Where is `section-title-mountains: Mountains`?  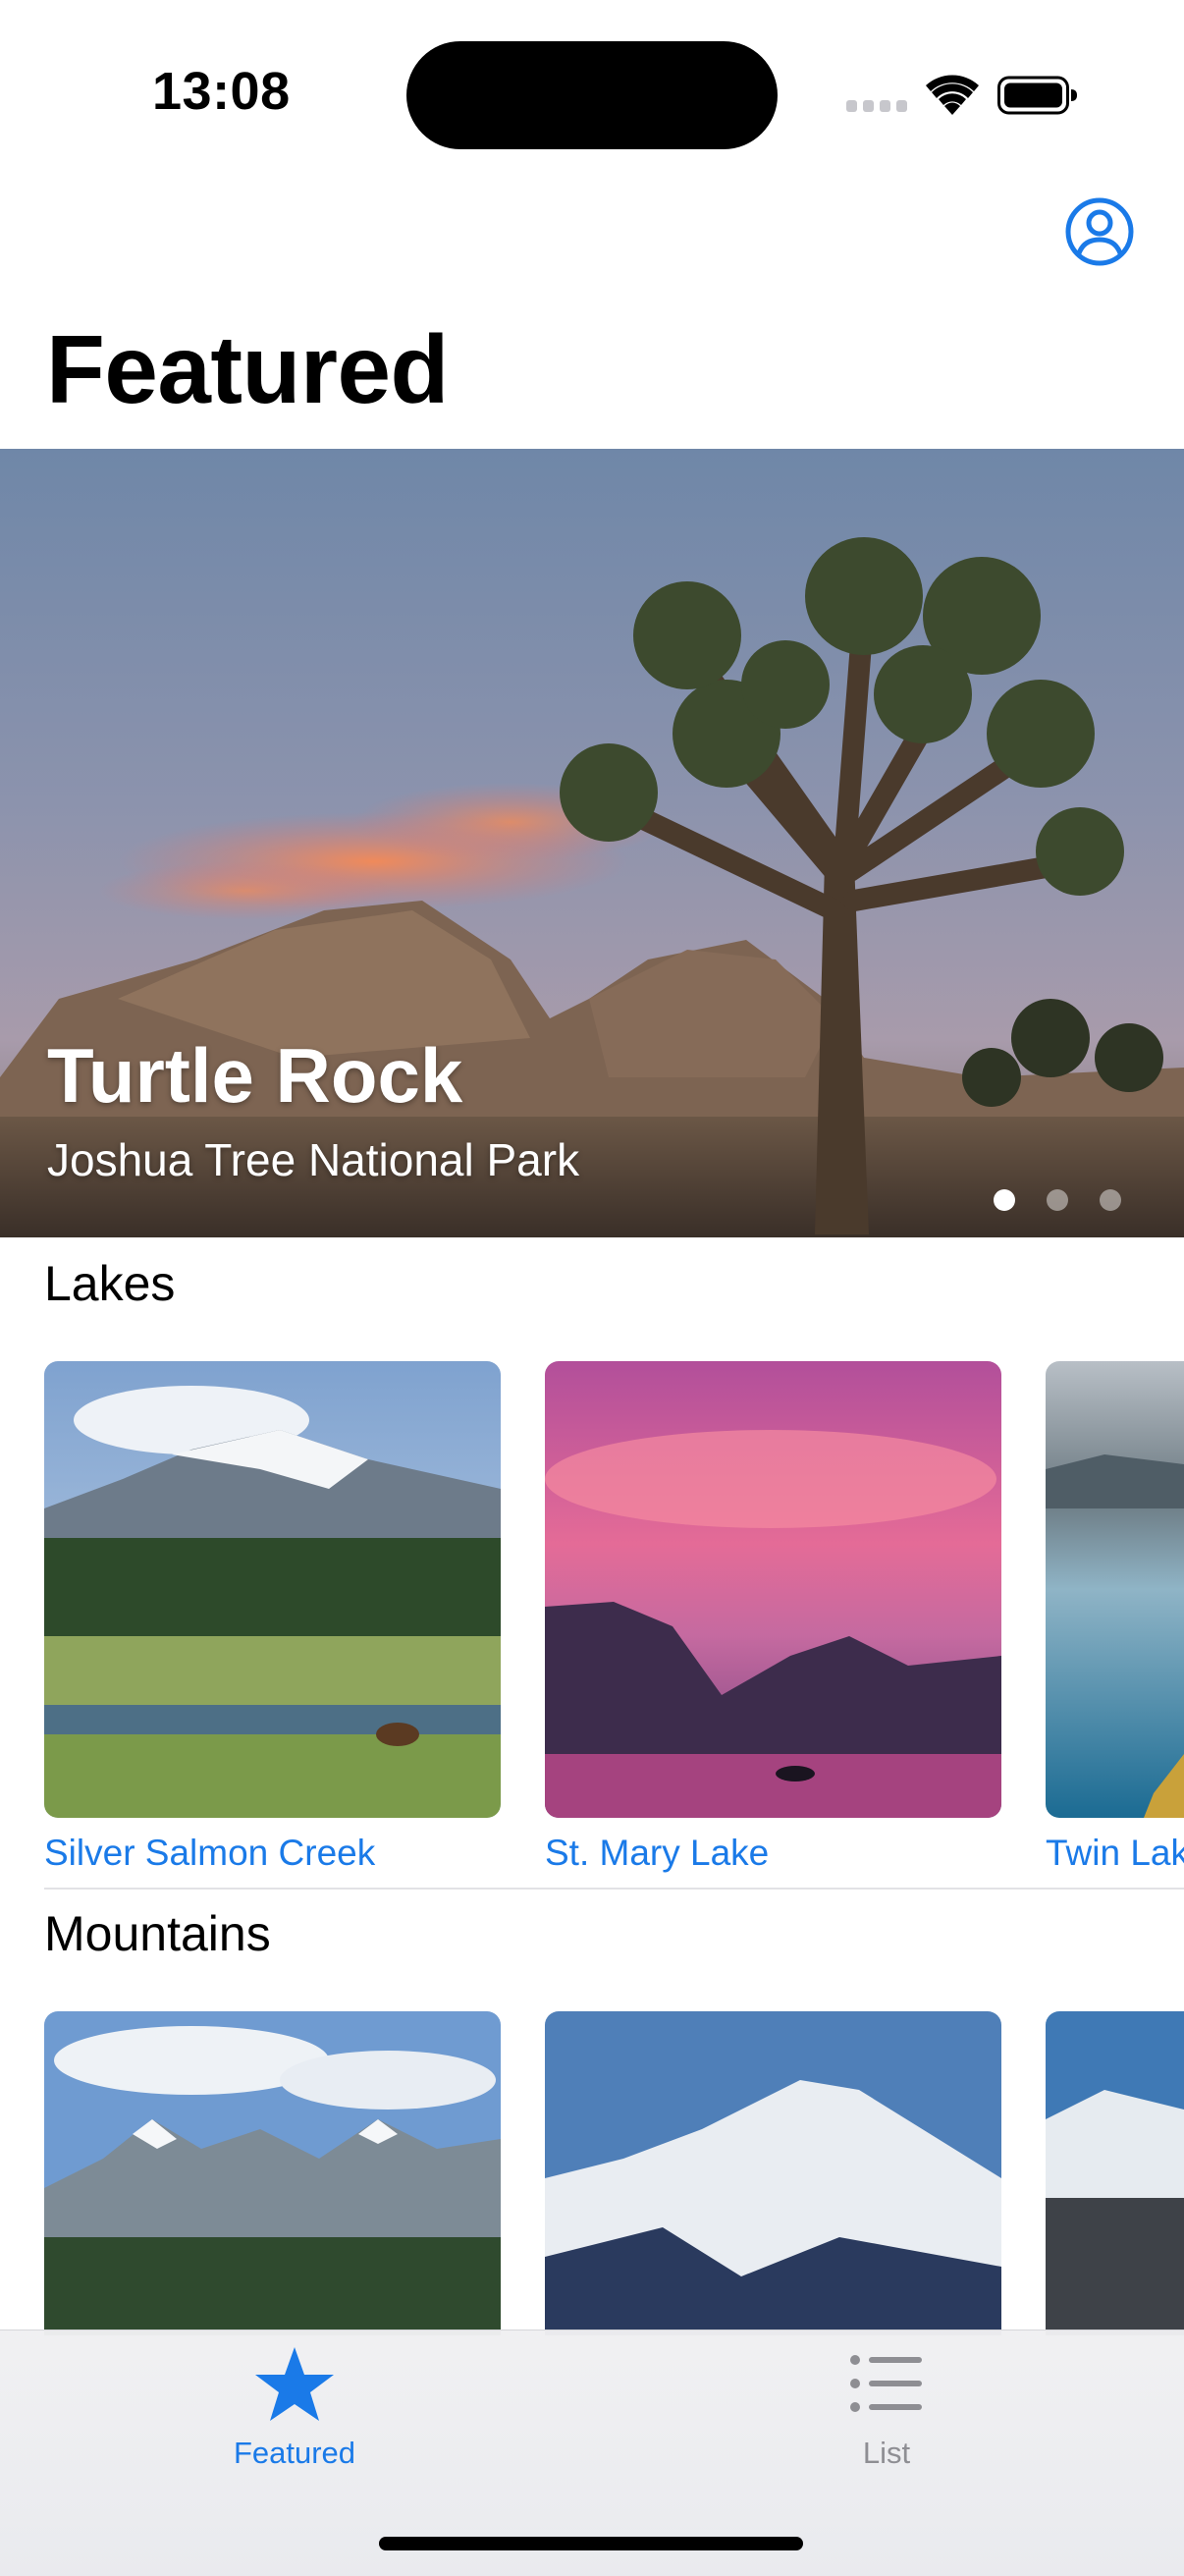 section-title-mountains: Mountains is located at coordinates (157, 1933).